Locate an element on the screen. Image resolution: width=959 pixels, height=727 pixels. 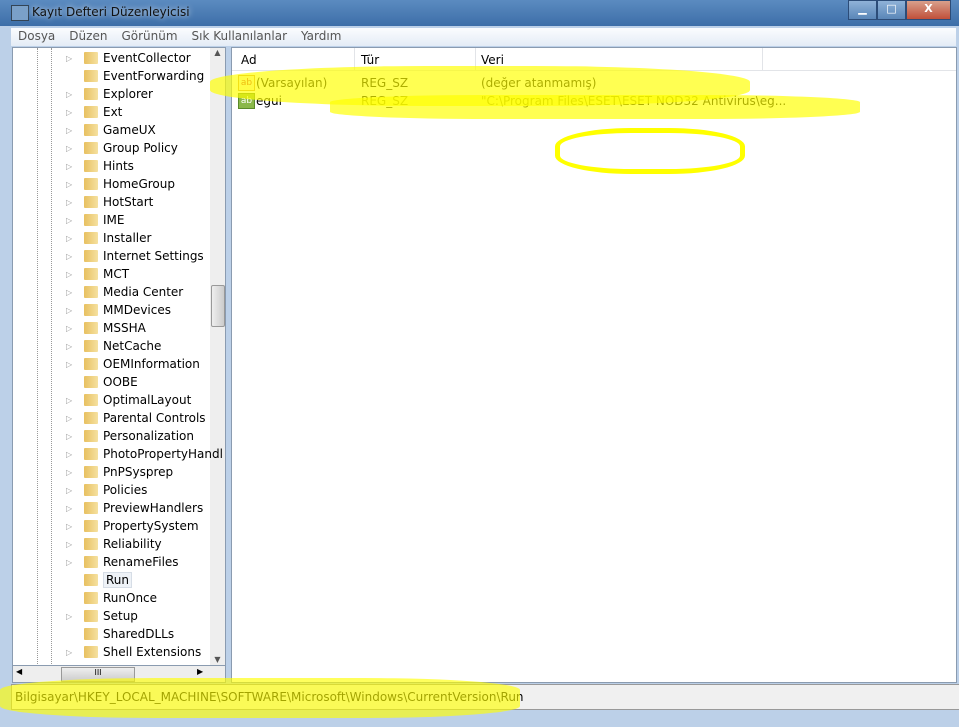
scroll-left-icon: ◀ is located at coordinates (19, 671).